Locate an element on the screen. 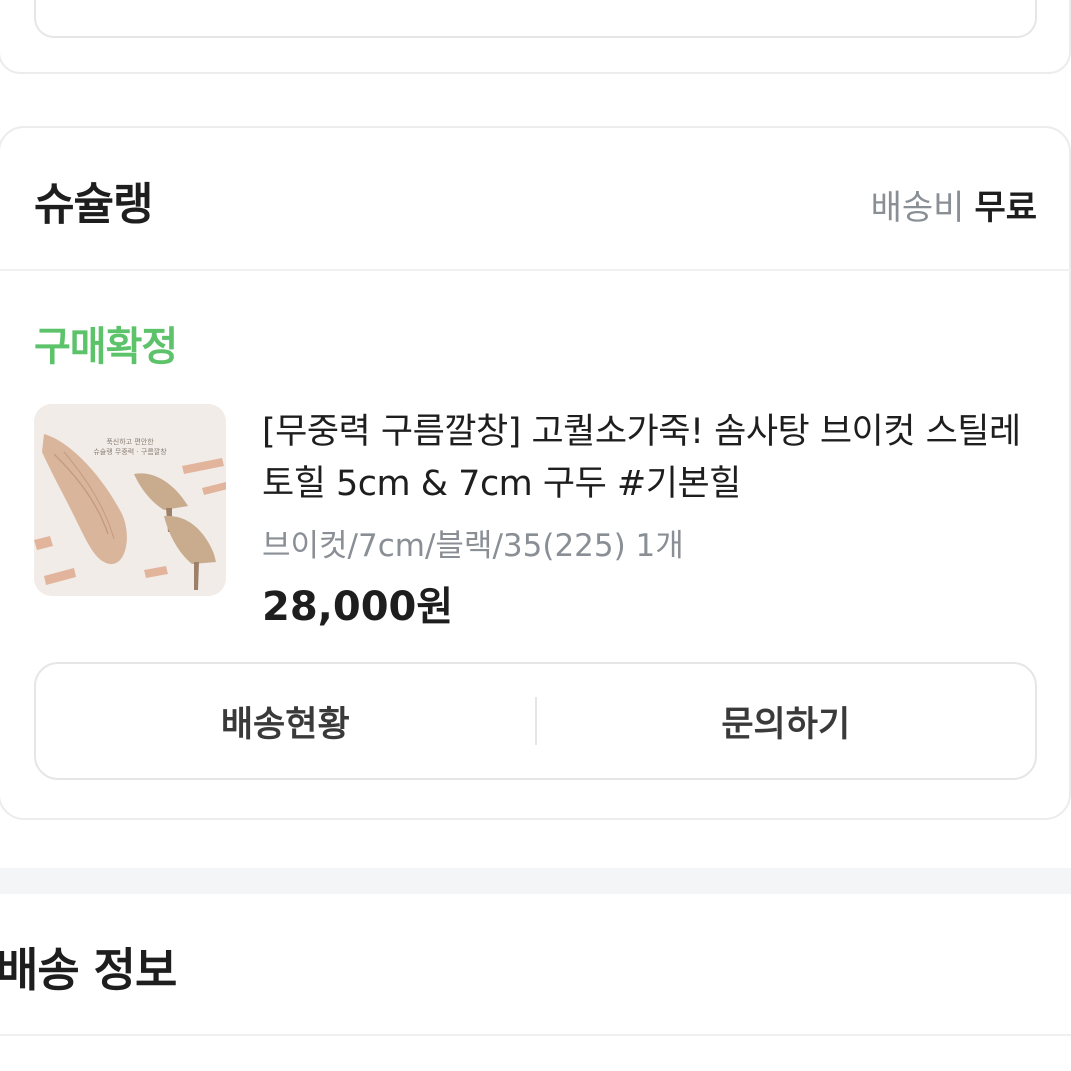 The width and height of the screenshot is (1071, 1071). thumbnail-caption-1: 푹신하고 편안한 is located at coordinates (130, 441).